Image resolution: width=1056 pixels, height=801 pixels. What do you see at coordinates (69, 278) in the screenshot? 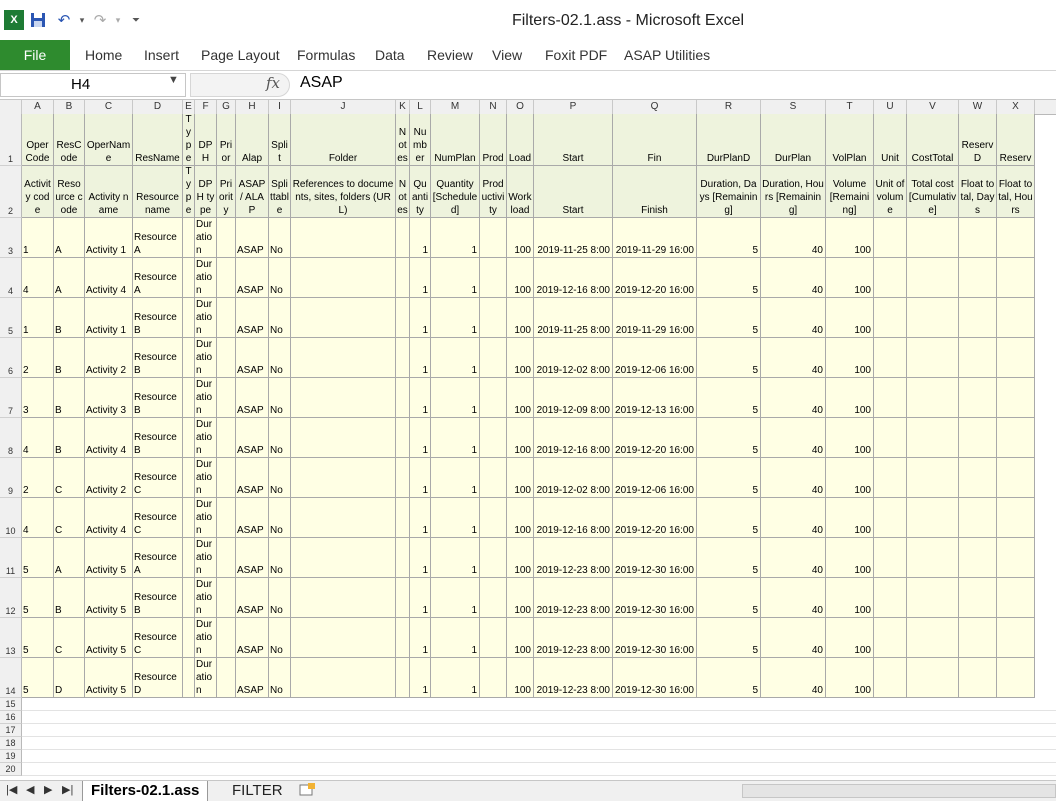
I see `data-cell: A` at bounding box center [69, 278].